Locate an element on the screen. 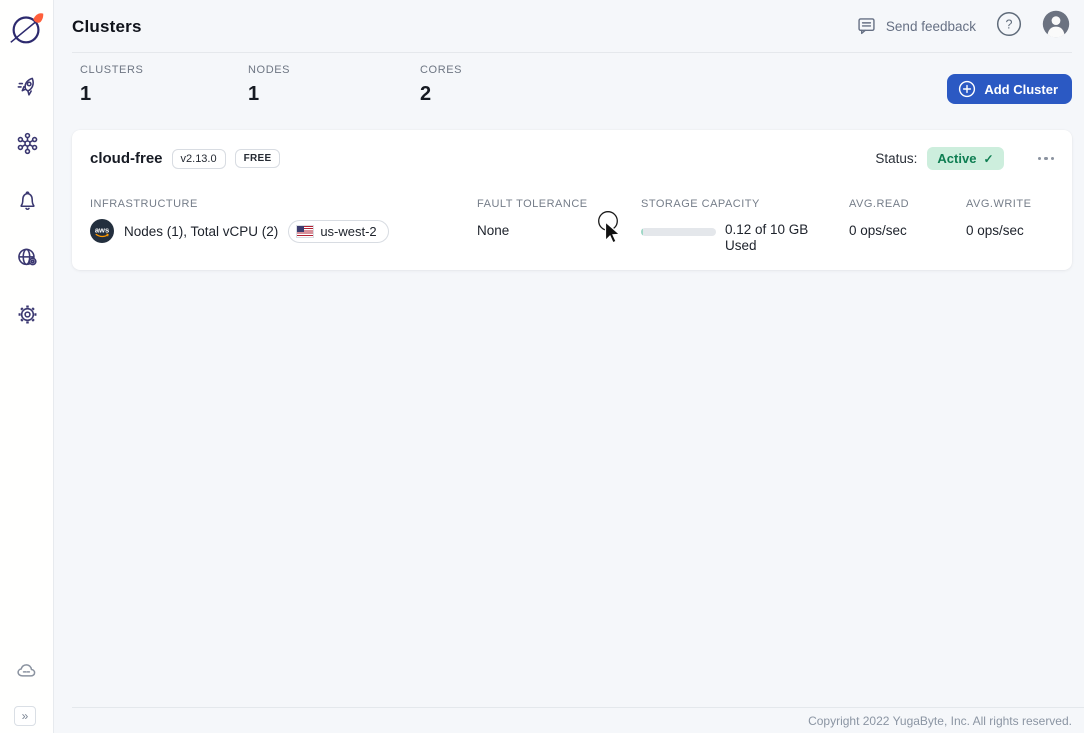  question-circle-icon: ? is located at coordinates (1009, 26).